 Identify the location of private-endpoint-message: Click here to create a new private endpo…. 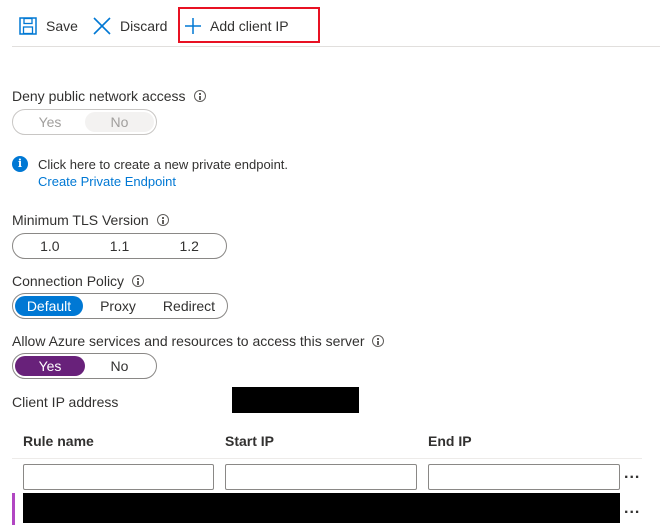
(163, 164).